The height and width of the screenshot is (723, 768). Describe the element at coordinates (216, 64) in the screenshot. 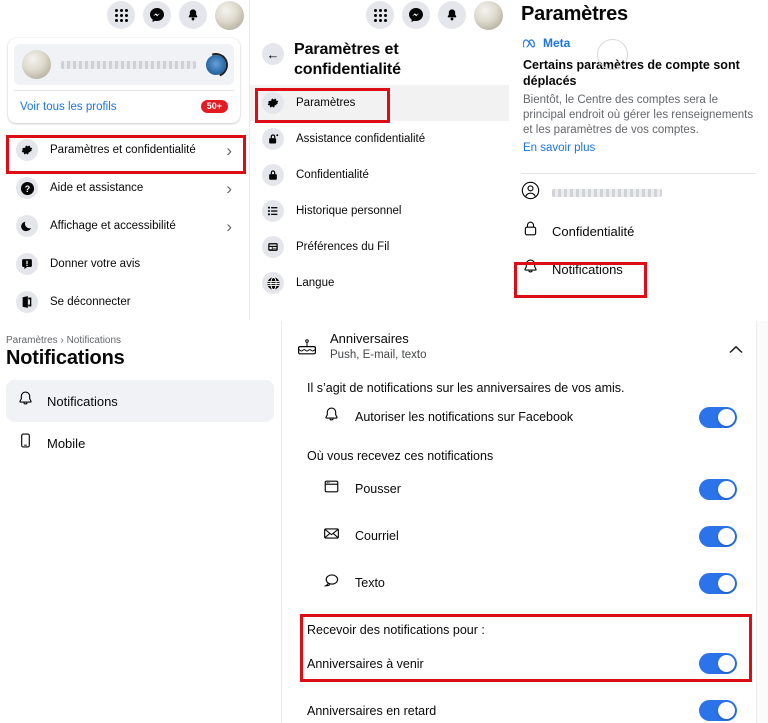

I see `switch-profile-icon` at that location.